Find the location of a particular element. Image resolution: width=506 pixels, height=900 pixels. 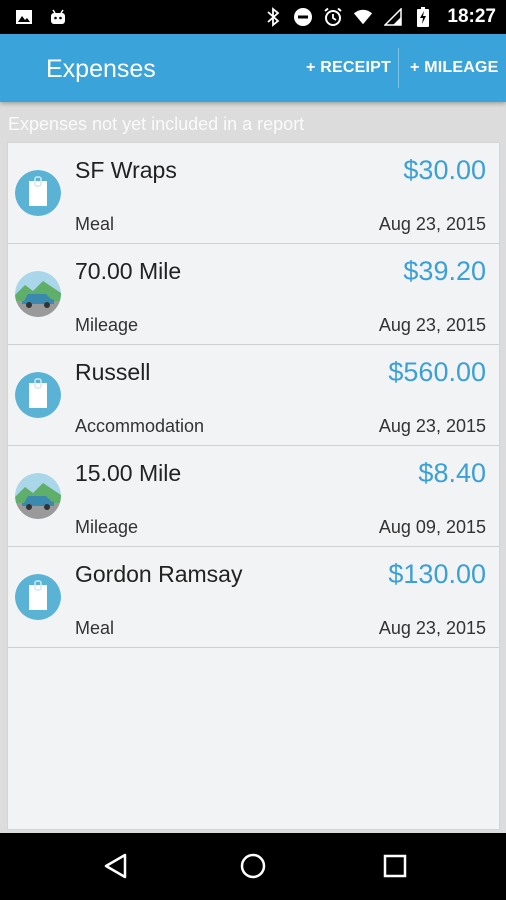

battery-charging-icon is located at coordinates (423, 17).